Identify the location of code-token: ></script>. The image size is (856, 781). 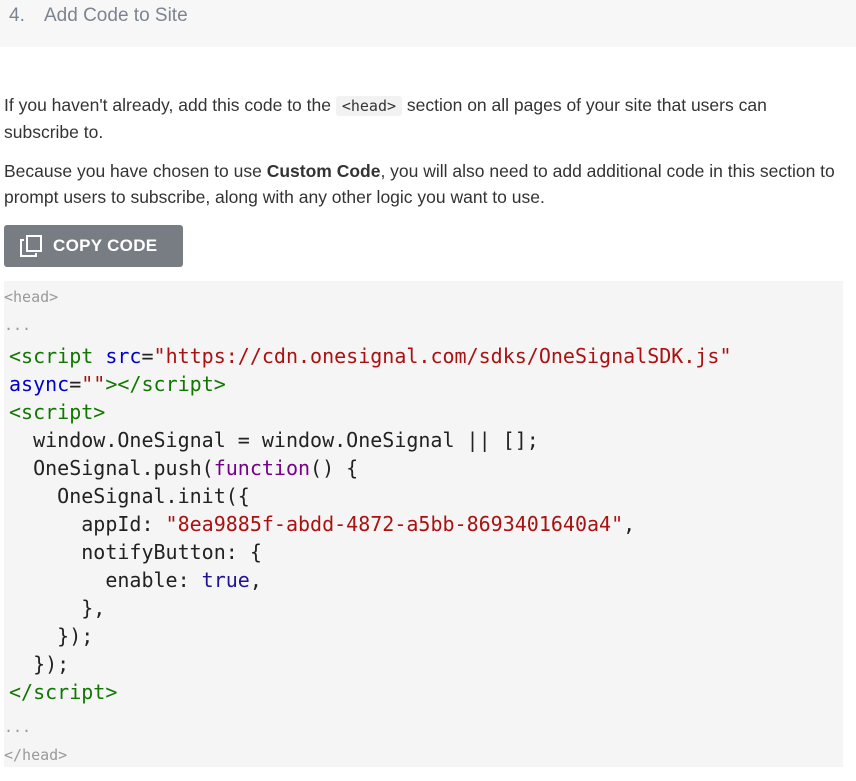
(165, 384).